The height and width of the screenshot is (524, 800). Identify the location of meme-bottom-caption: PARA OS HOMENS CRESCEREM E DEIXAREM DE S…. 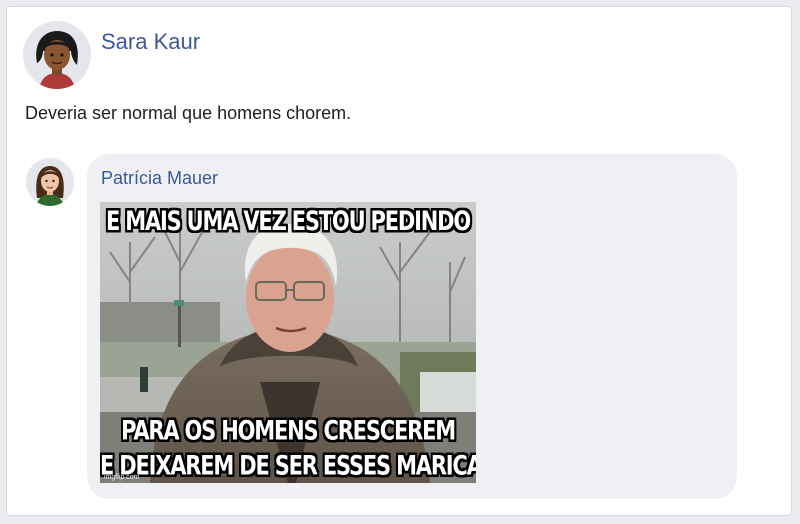
(288, 448).